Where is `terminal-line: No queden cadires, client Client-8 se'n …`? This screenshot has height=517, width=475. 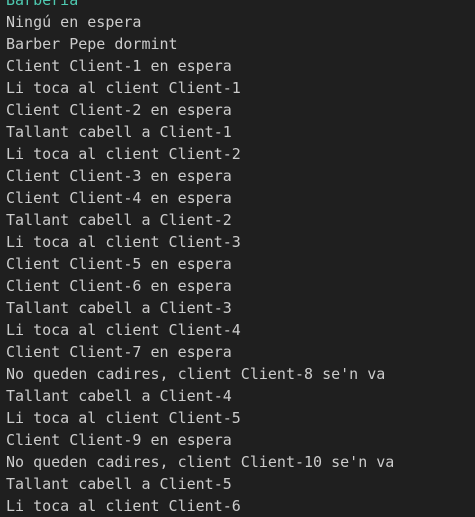 terminal-line: No queden cadires, client Client-8 se'n … is located at coordinates (196, 374).